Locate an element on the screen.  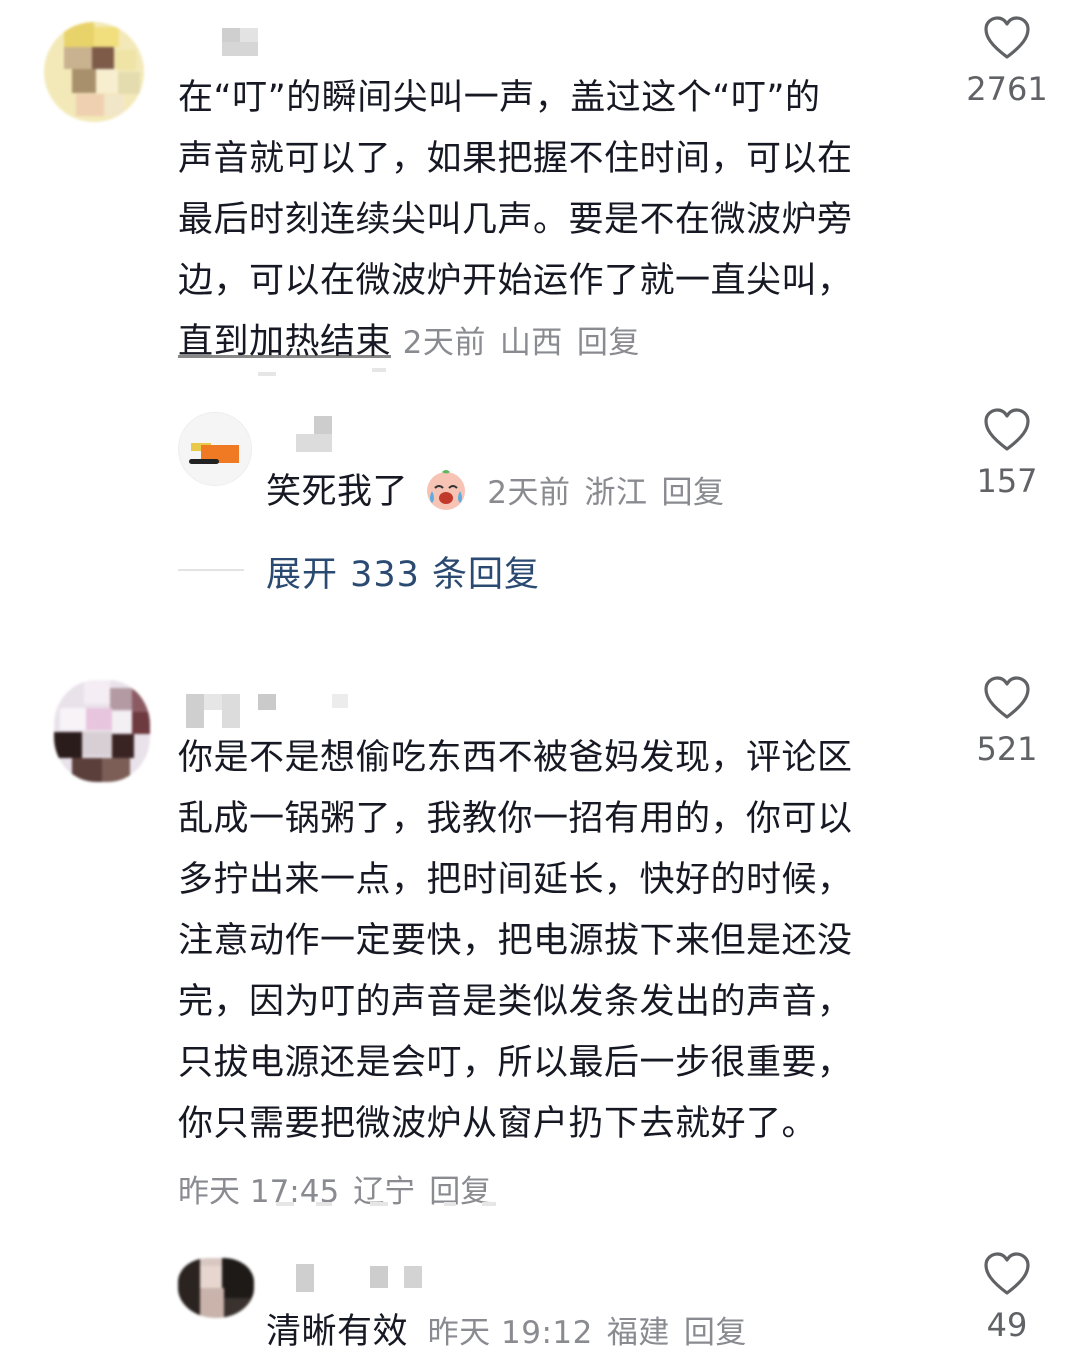
comment-line: 多拧出来一点，把时间延长，快好的时候， is located at coordinates (515, 880).